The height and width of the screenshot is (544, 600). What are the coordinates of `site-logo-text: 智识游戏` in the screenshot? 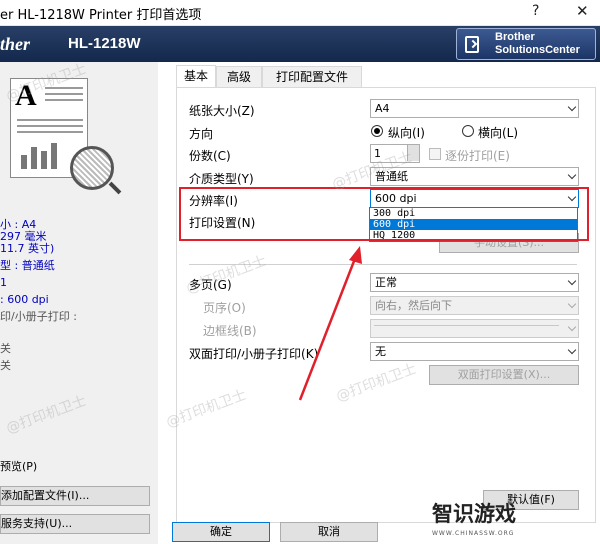 It's located at (474, 514).